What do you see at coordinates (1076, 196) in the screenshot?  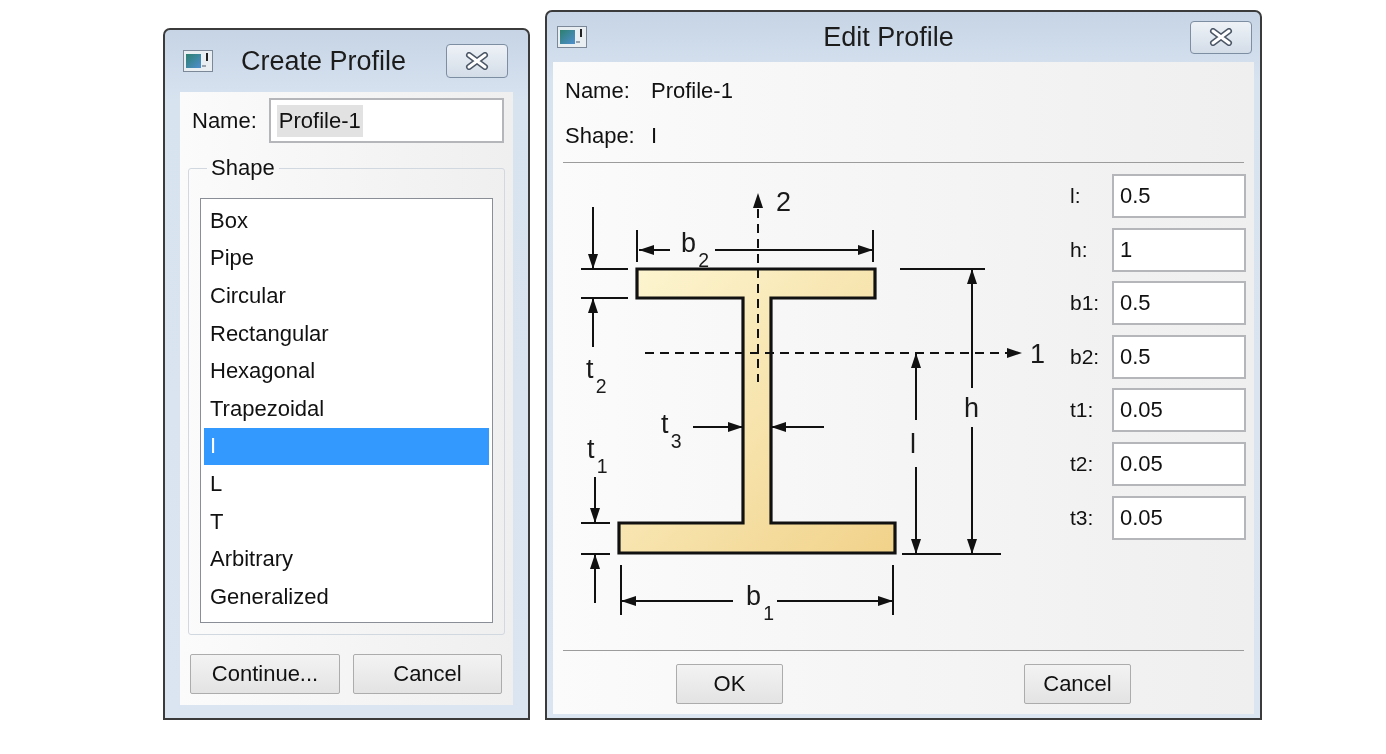 I see `field-label: l:` at bounding box center [1076, 196].